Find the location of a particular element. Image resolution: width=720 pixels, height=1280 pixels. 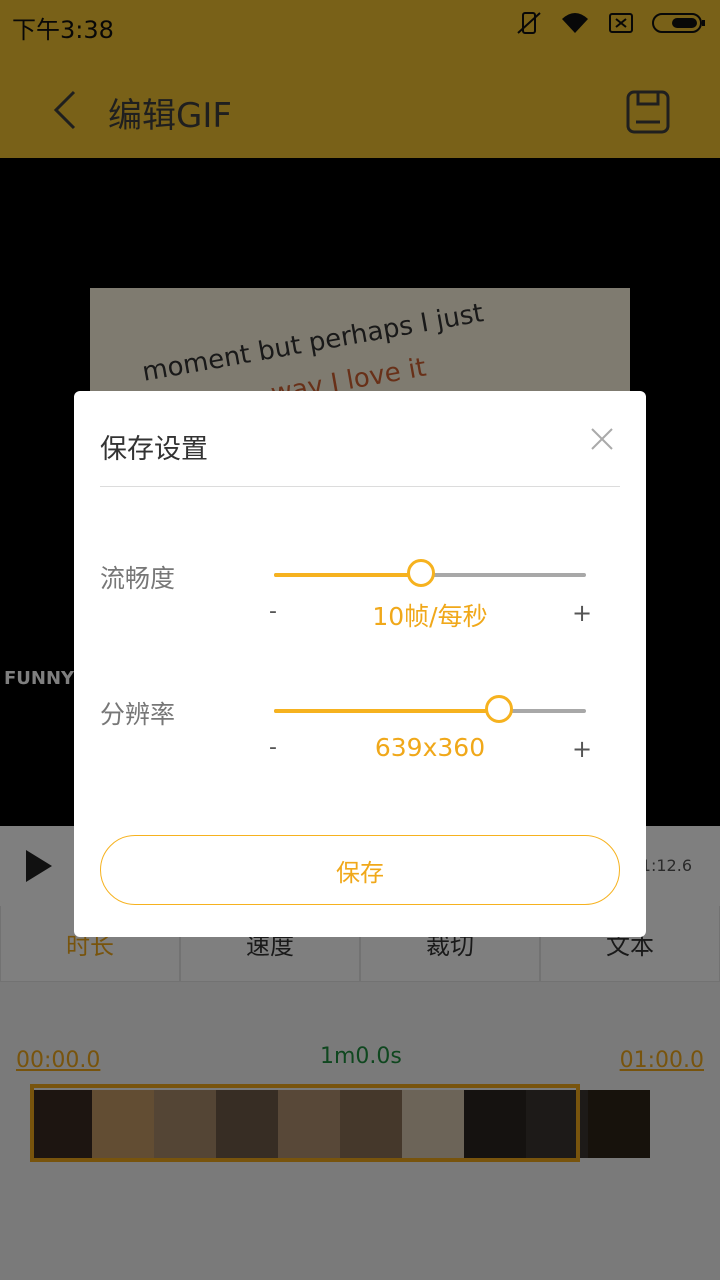

resolution-slider-thumb is located at coordinates (498, 709).